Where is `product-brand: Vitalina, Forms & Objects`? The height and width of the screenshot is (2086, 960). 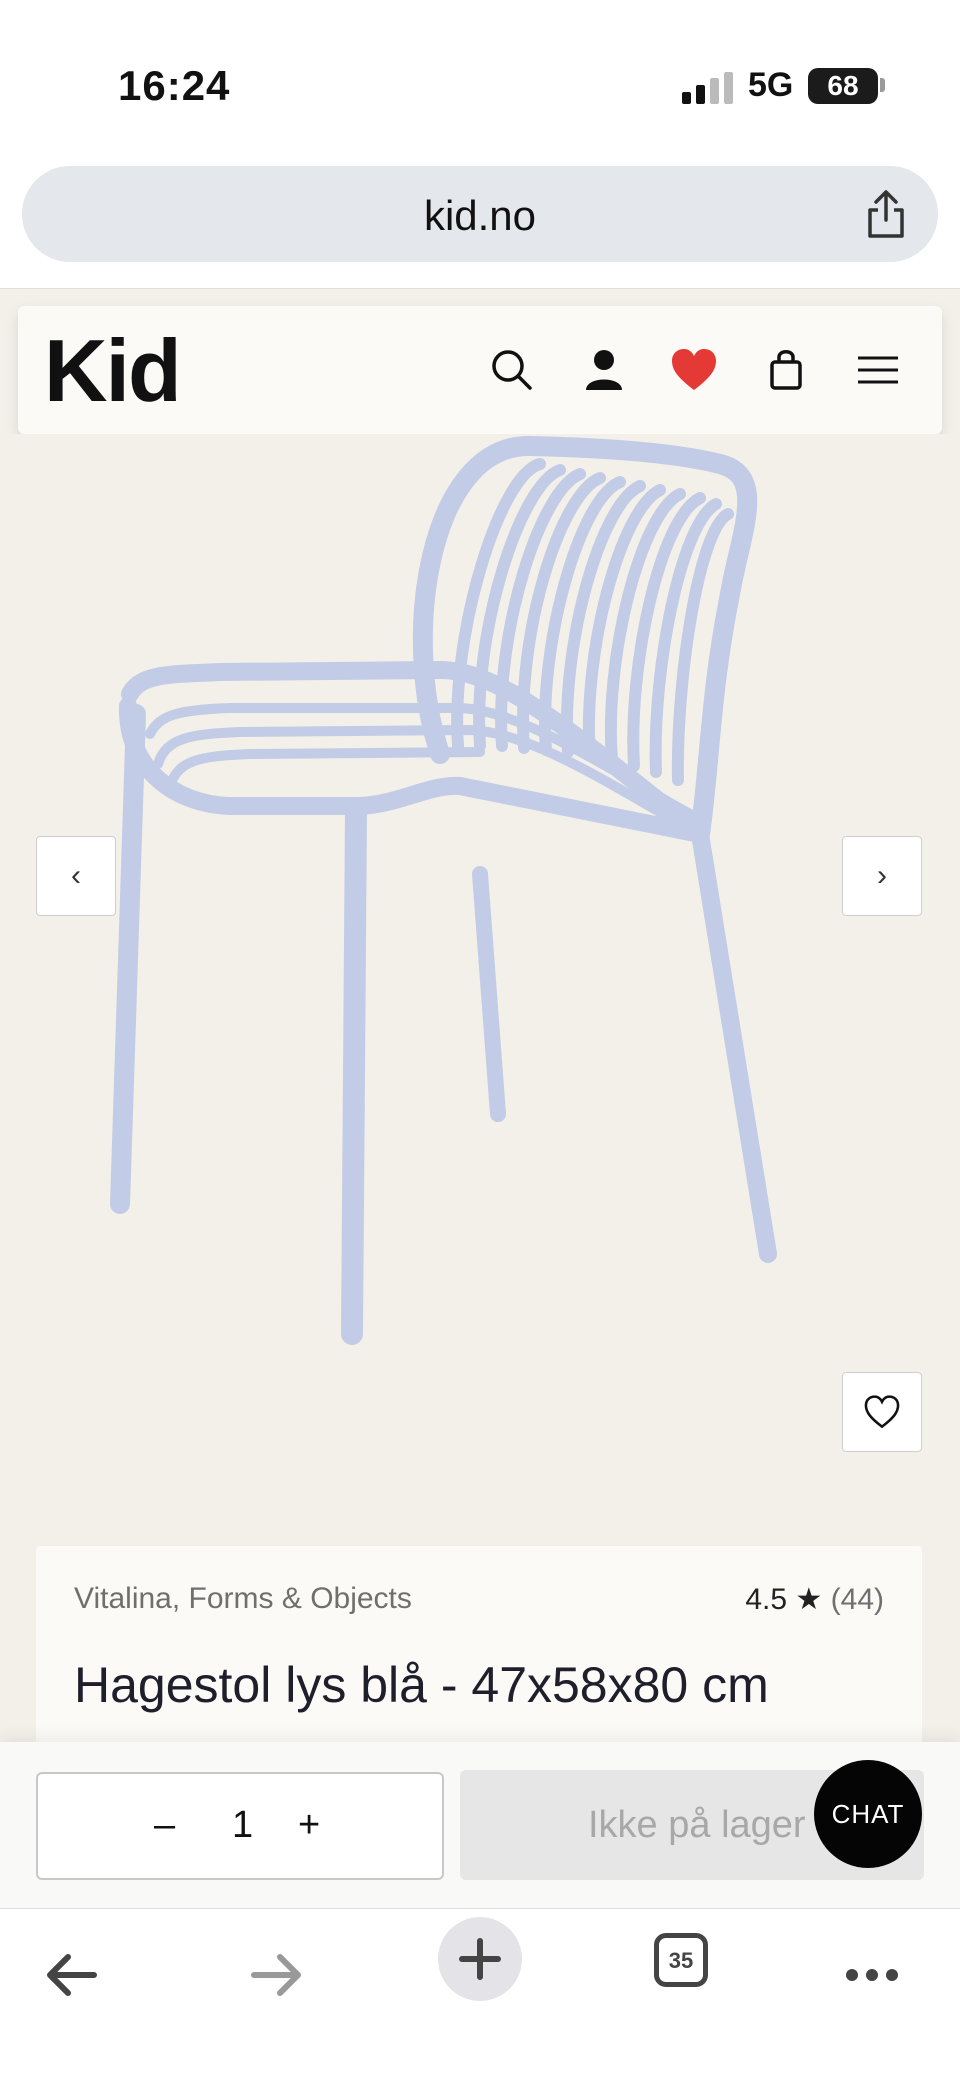
product-brand: Vitalina, Forms & Objects is located at coordinates (243, 1599).